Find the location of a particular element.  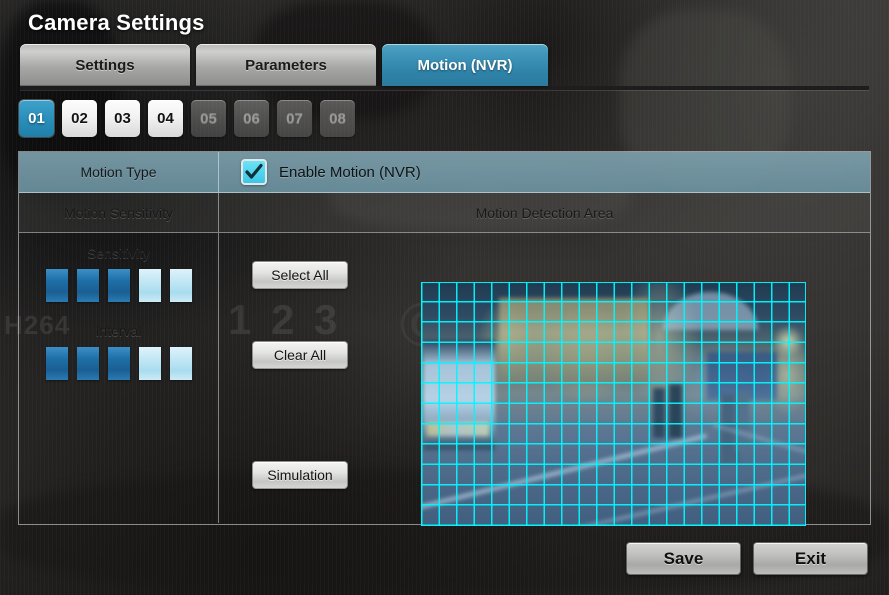

channel-button-06: 06 is located at coordinates (251, 118).